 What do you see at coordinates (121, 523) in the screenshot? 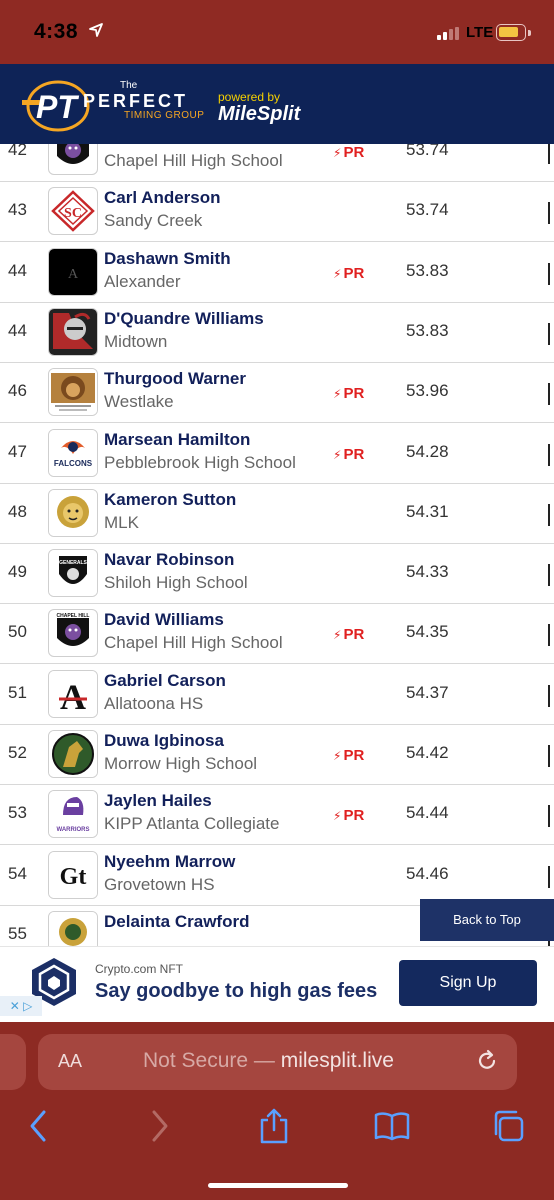
I see `school-name-link: MLK` at bounding box center [121, 523].